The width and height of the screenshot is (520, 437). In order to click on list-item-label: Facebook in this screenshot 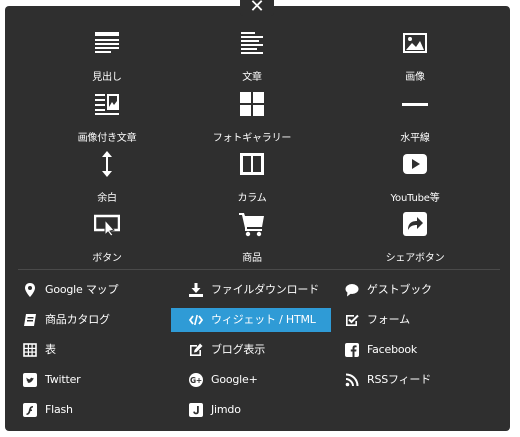, I will do `click(392, 349)`.